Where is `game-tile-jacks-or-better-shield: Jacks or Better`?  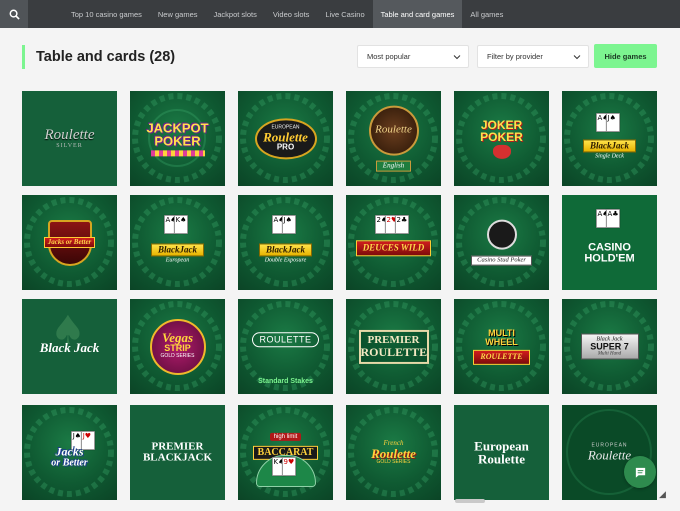 game-tile-jacks-or-better-shield: Jacks or Better is located at coordinates (69, 242).